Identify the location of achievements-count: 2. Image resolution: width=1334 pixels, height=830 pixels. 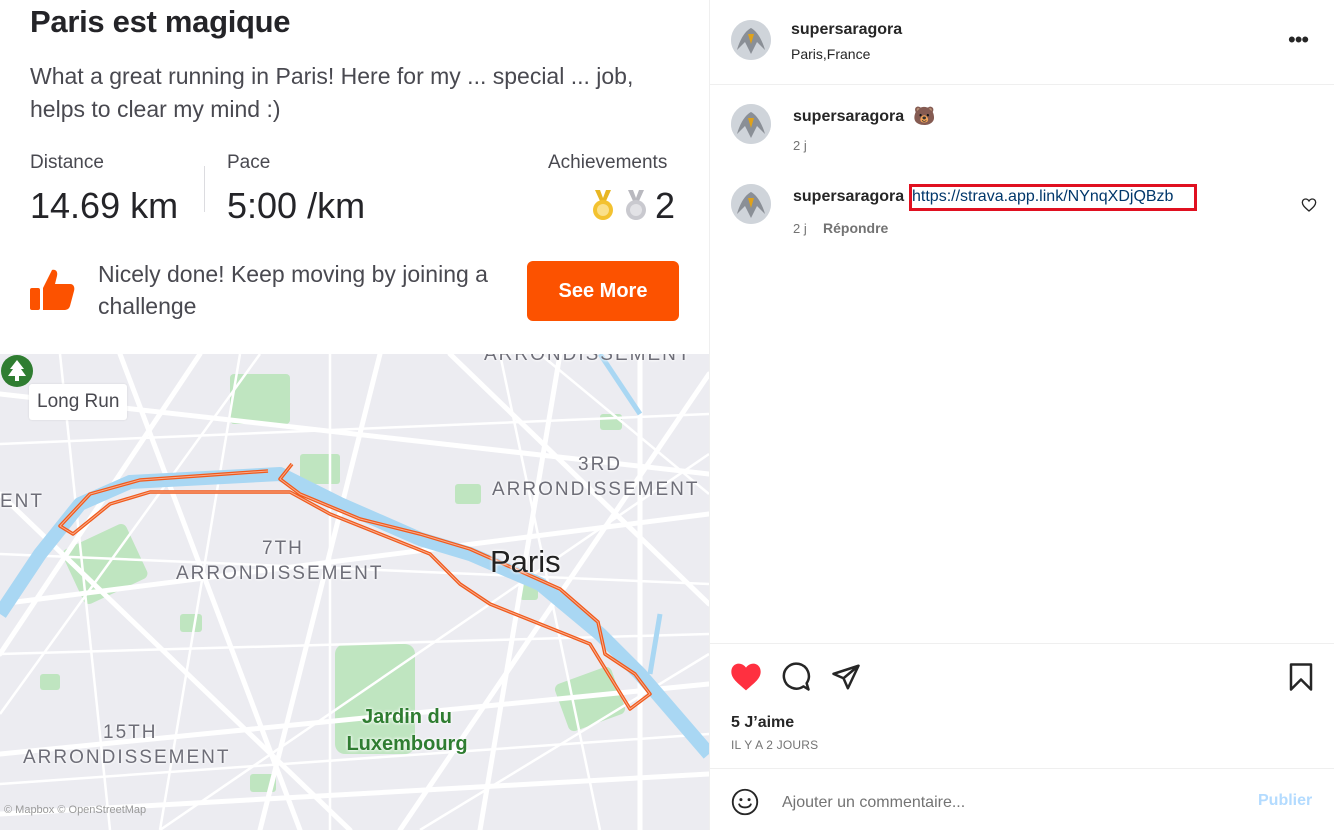
(665, 205).